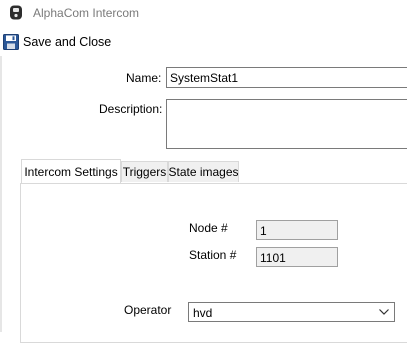 The height and width of the screenshot is (343, 407). I want to click on tab-triggers: Triggers, so click(144, 171).